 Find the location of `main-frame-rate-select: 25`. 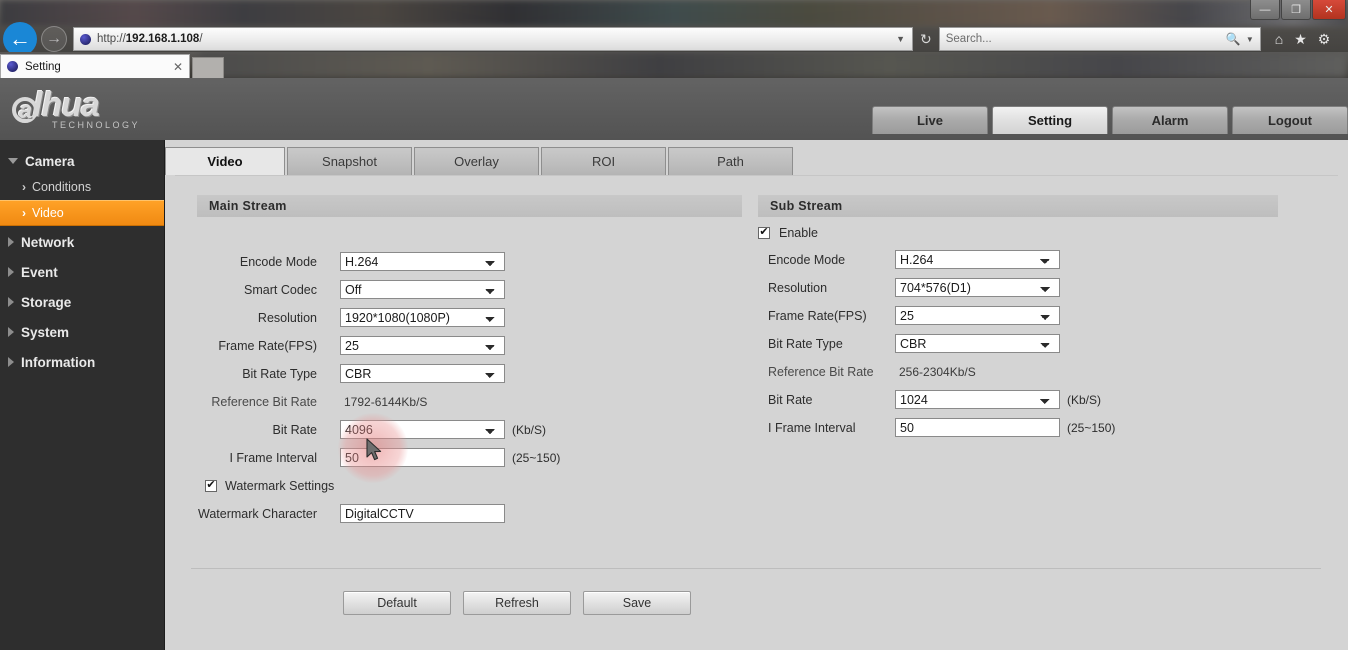

main-frame-rate-select: 25 is located at coordinates (422, 345).